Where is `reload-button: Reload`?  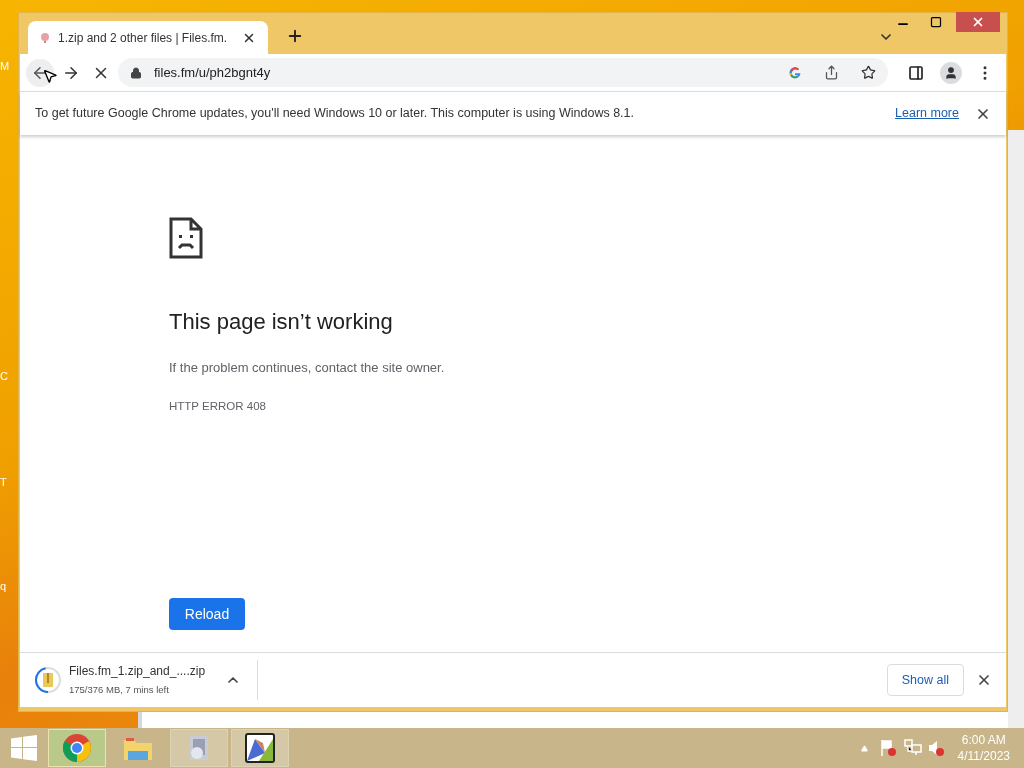 reload-button: Reload is located at coordinates (207, 614).